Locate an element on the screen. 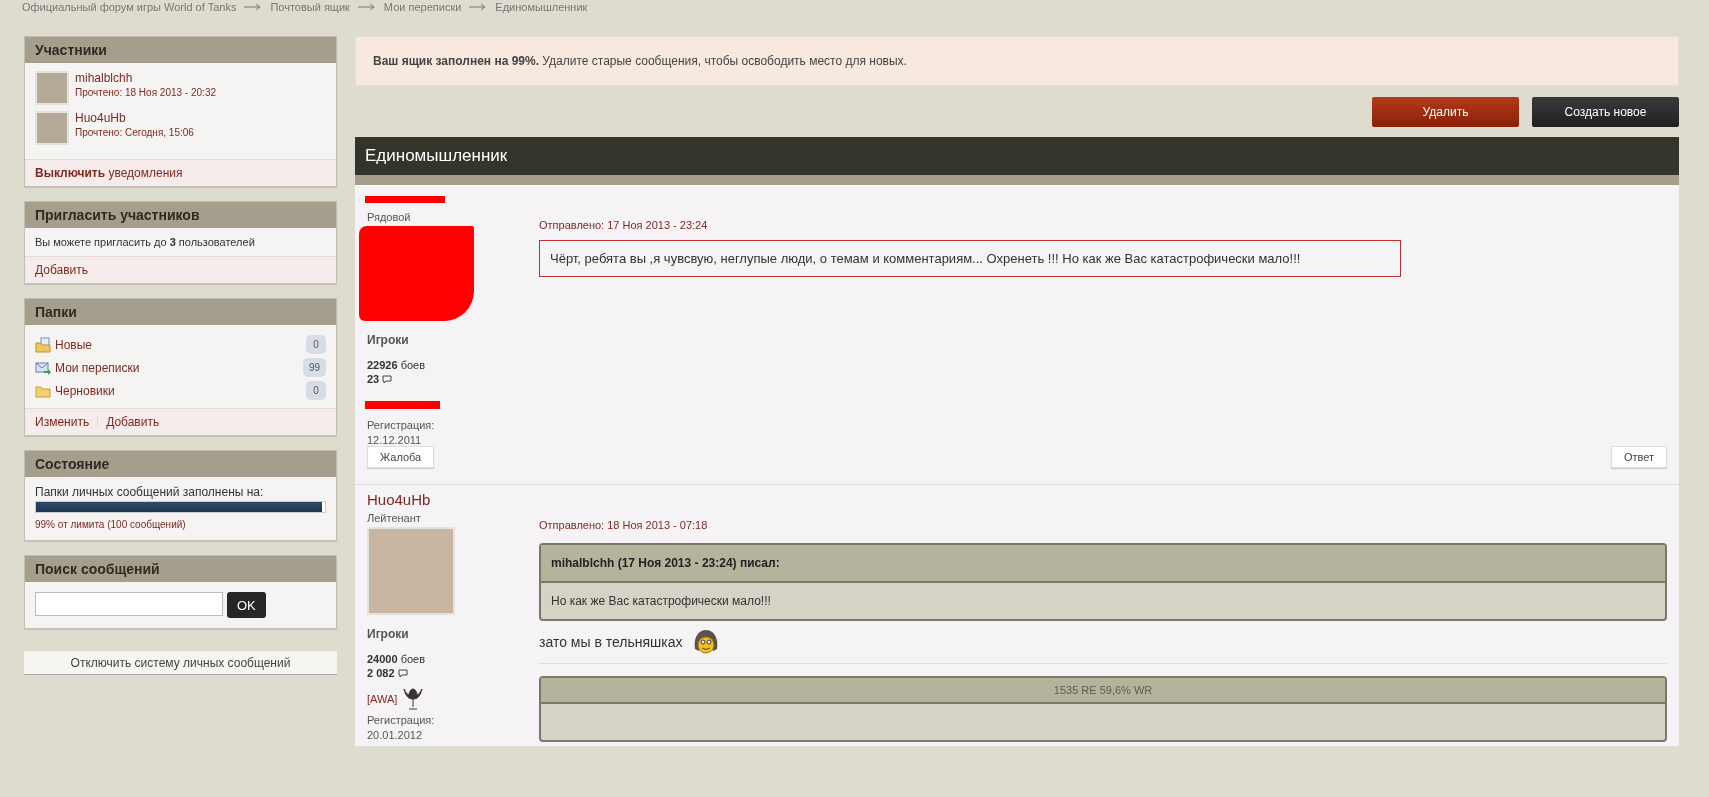 The image size is (1709, 797). post-date: Отправлено: 17 Ноя 2013 - 23:24 is located at coordinates (624, 225).